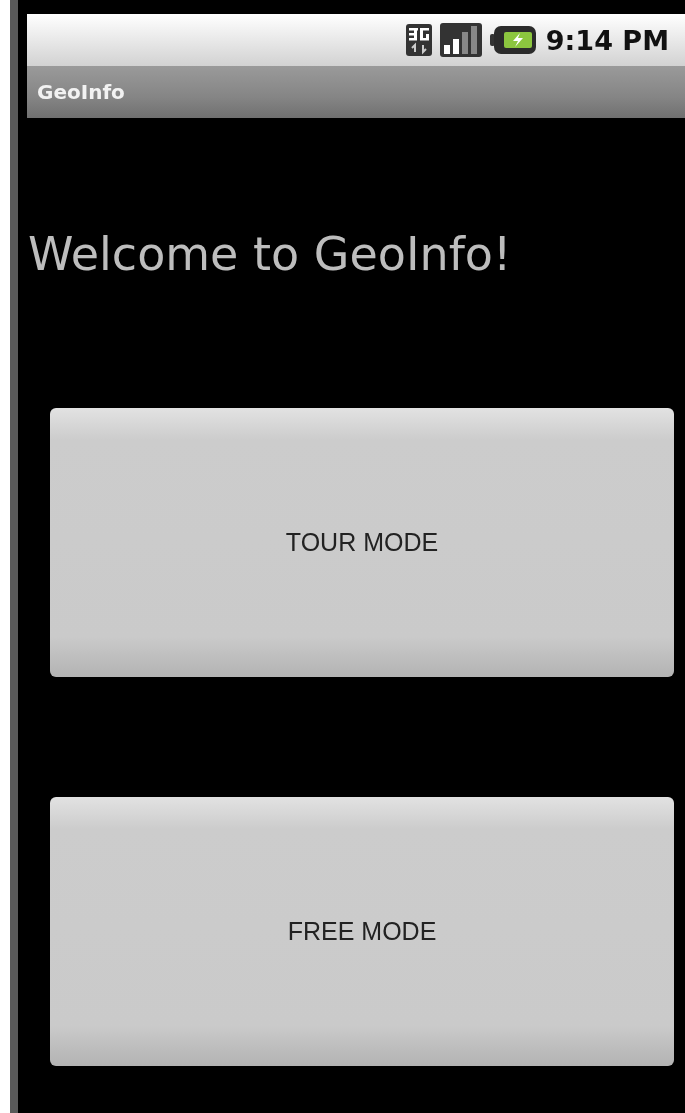 The height and width of the screenshot is (1113, 685). What do you see at coordinates (418, 40) in the screenshot?
I see `network-3g-icon` at bounding box center [418, 40].